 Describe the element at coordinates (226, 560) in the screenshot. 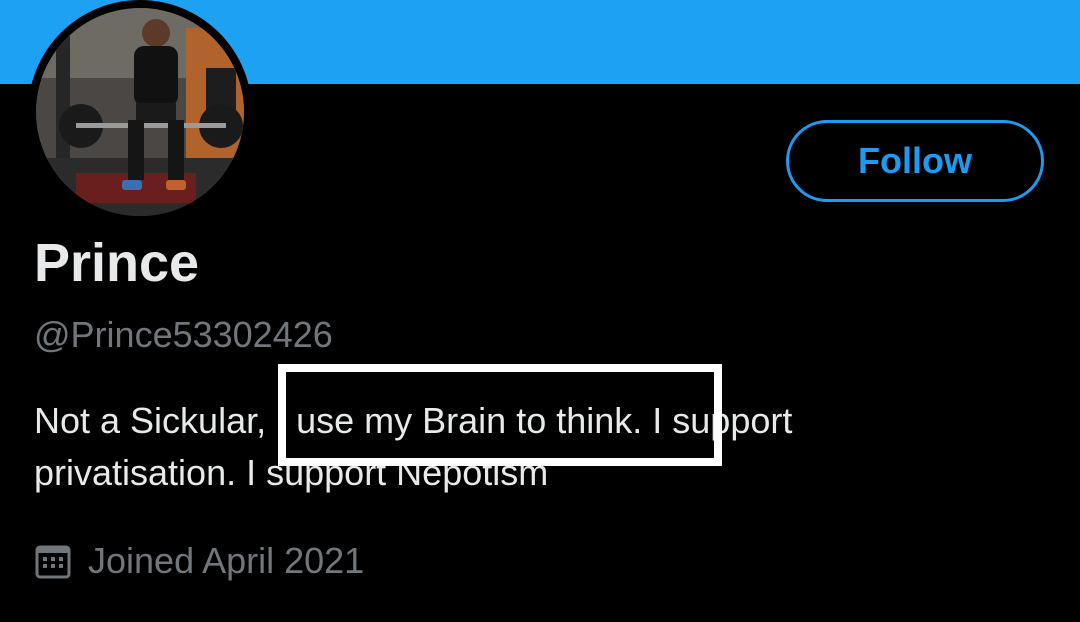

I see `joined-text: Joined April 2021` at that location.